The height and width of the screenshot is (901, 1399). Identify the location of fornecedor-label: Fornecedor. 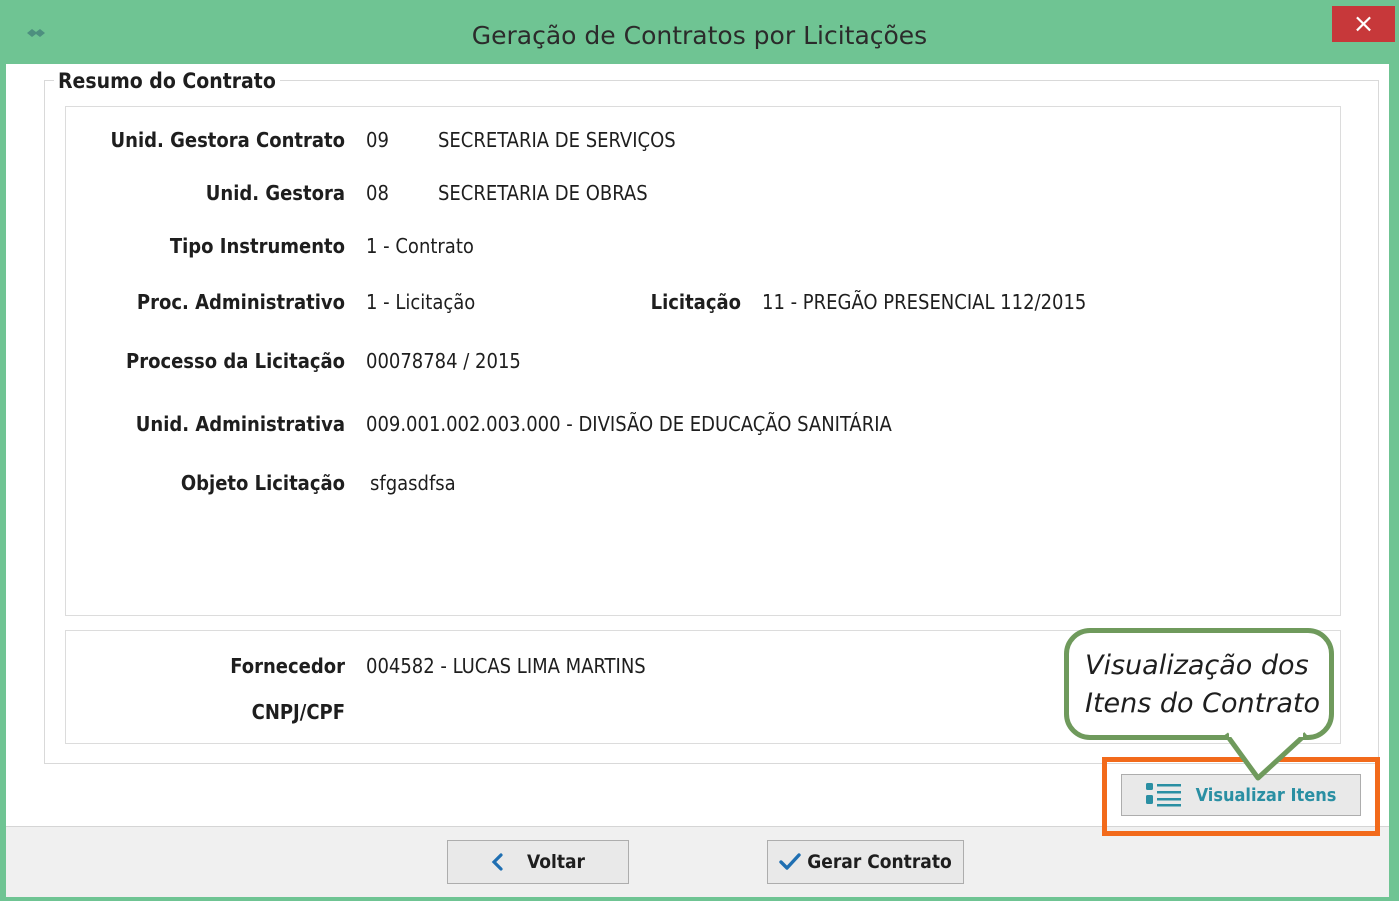
(287, 666).